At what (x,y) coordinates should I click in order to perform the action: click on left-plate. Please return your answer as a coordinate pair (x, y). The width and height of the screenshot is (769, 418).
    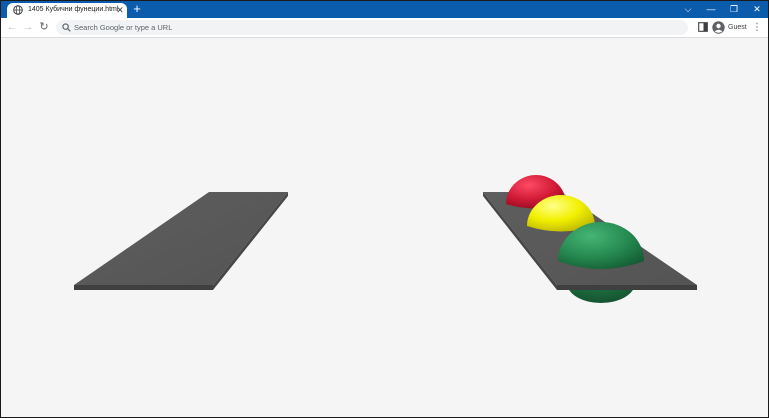
    Looking at the image, I should click on (181, 241).